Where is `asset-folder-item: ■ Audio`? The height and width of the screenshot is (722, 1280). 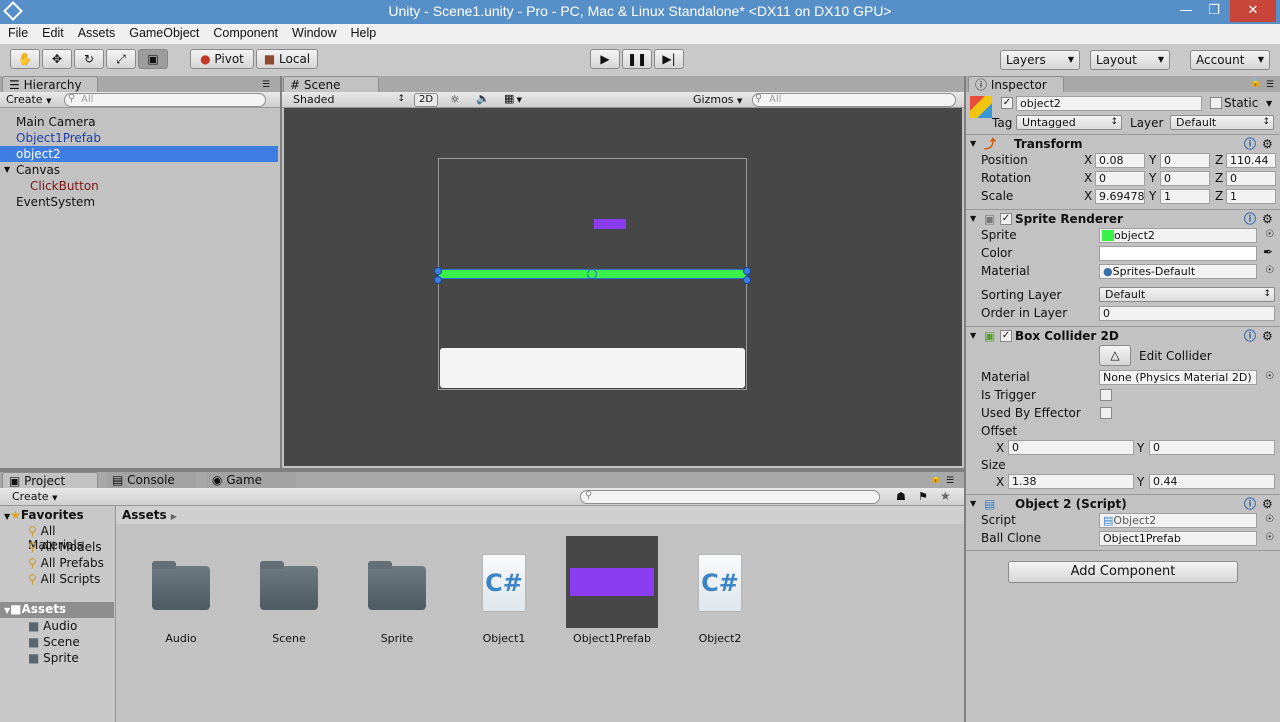
asset-folder-item: ■ Audio is located at coordinates (52, 626).